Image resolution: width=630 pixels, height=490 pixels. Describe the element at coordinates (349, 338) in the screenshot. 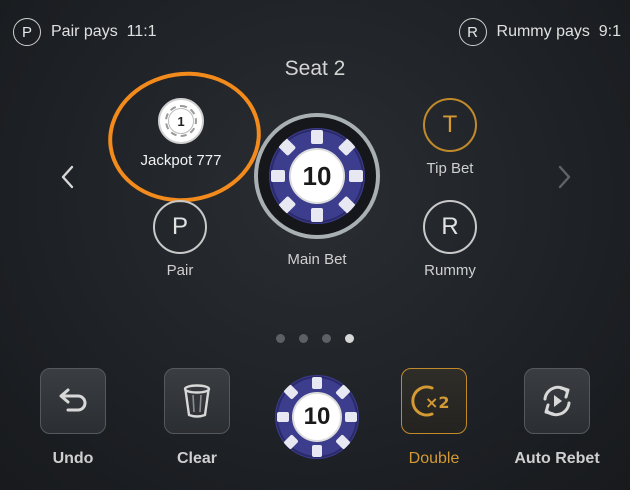

I see `page-dot-active` at that location.